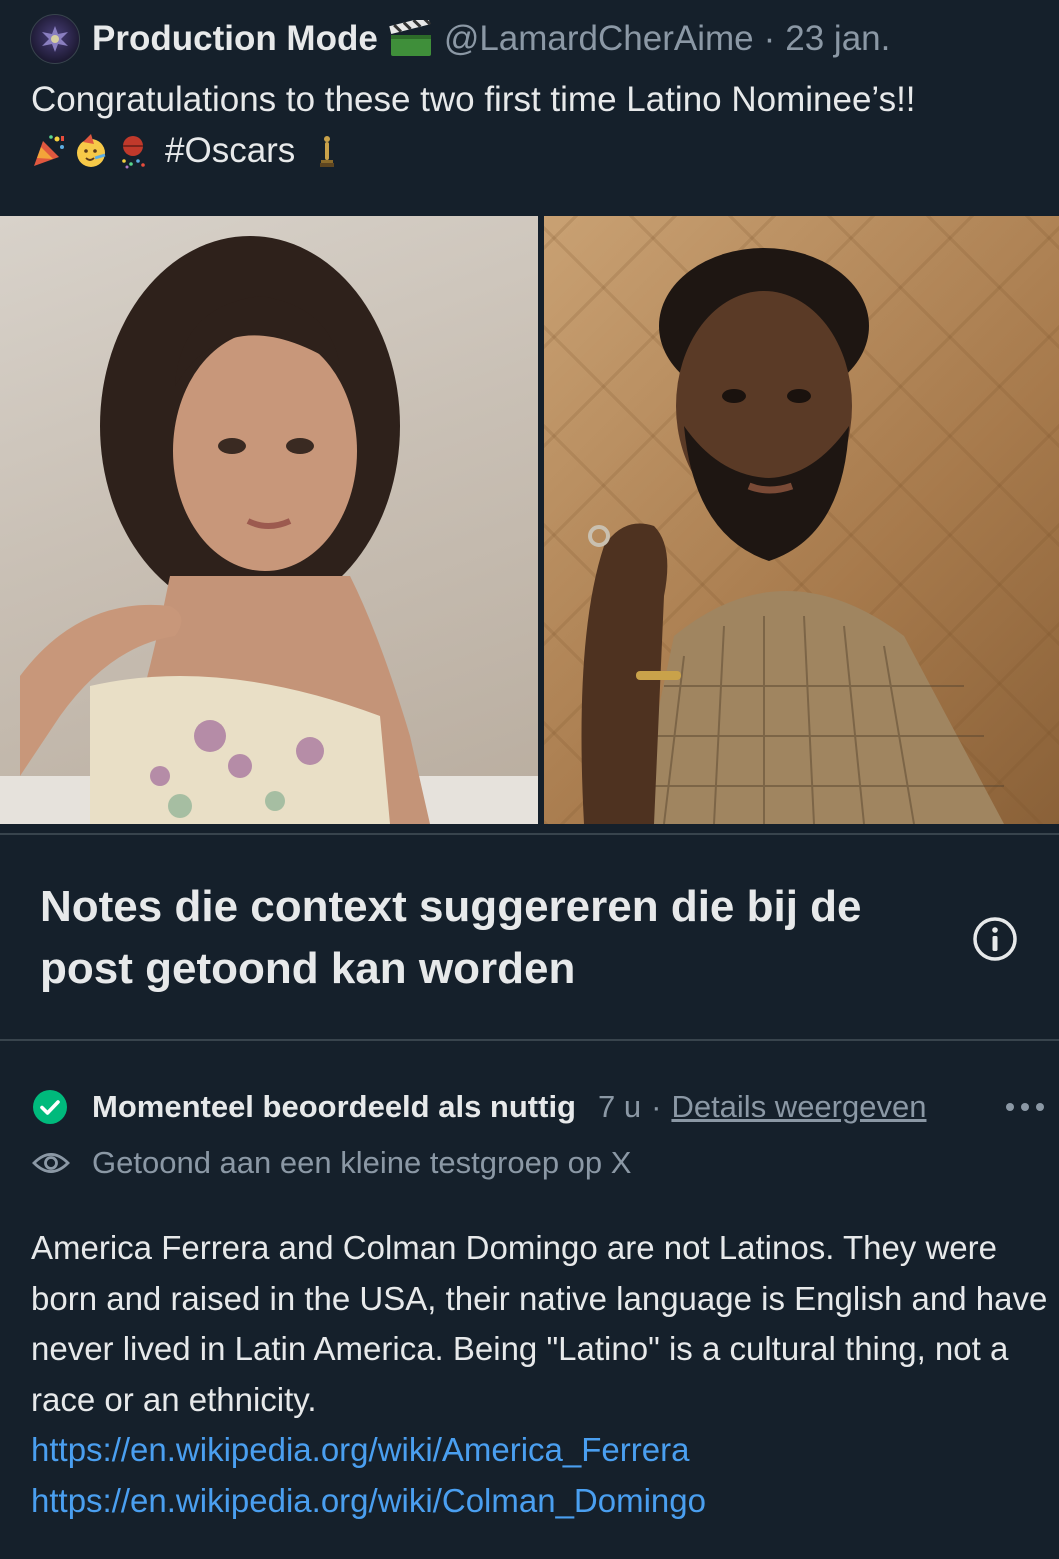 Image resolution: width=1059 pixels, height=1559 pixels. I want to click on confetti-ball-icon, so click(133, 151).